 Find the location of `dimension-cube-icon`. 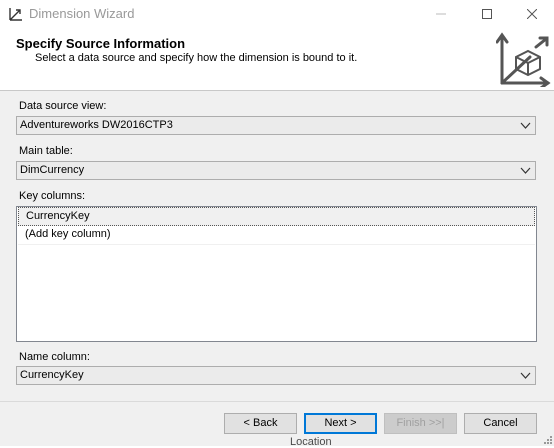

dimension-cube-icon is located at coordinates (523, 59).